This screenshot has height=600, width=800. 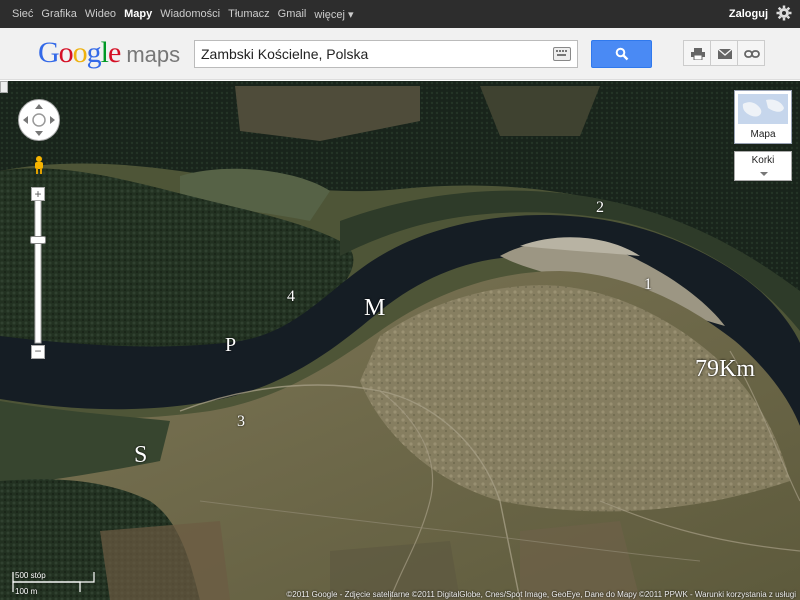 What do you see at coordinates (365, 54) in the screenshot?
I see `search-input` at bounding box center [365, 54].